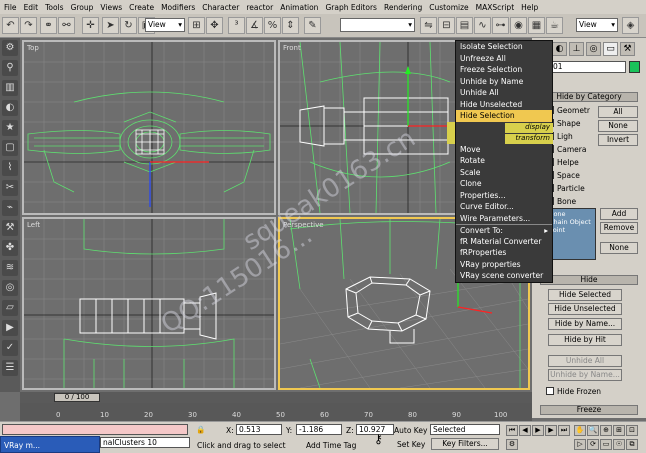 The height and width of the screenshot is (453, 646). I want to click on align-icon: ⊟, so click(446, 25).